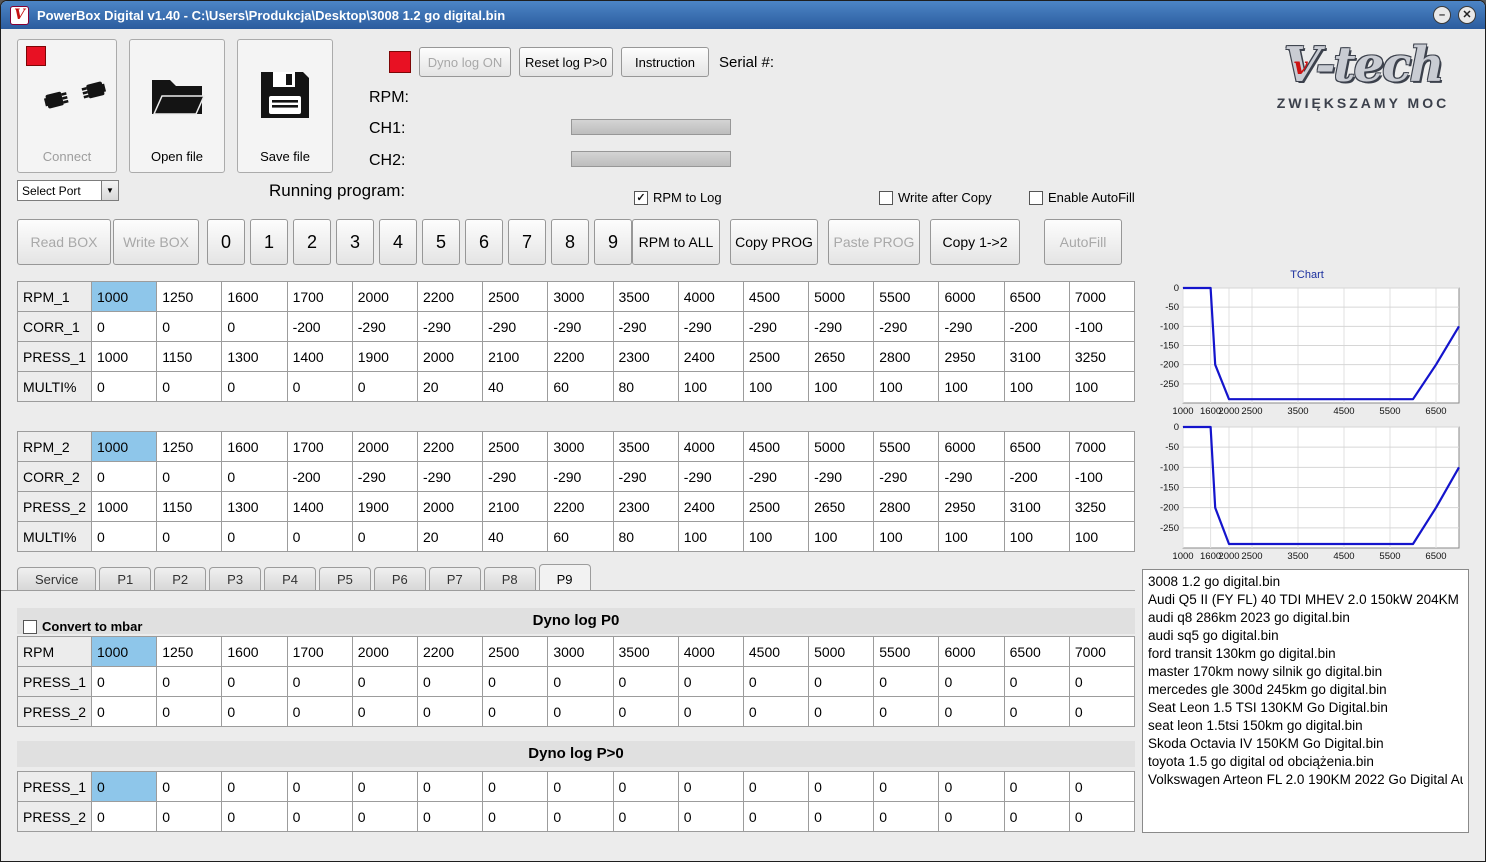  I want to click on value-cell: -200, so click(1036, 476).